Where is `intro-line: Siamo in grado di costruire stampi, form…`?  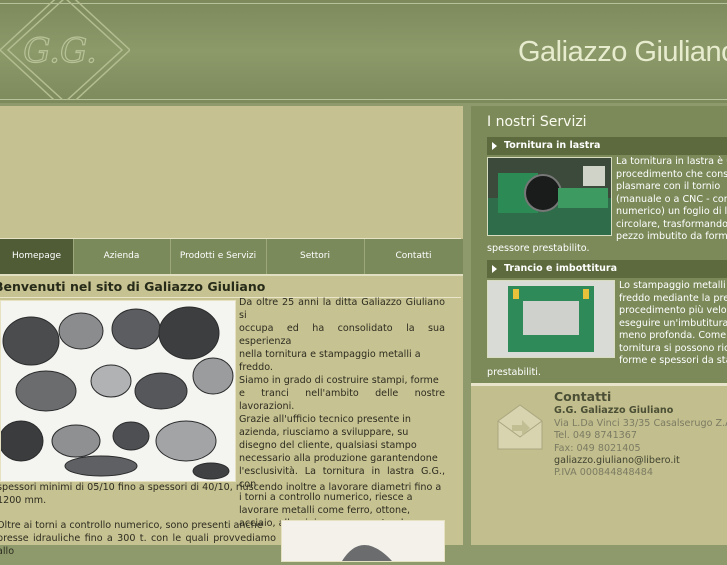 intro-line: Siamo in grado di costruire stampi, form… is located at coordinates (339, 380).